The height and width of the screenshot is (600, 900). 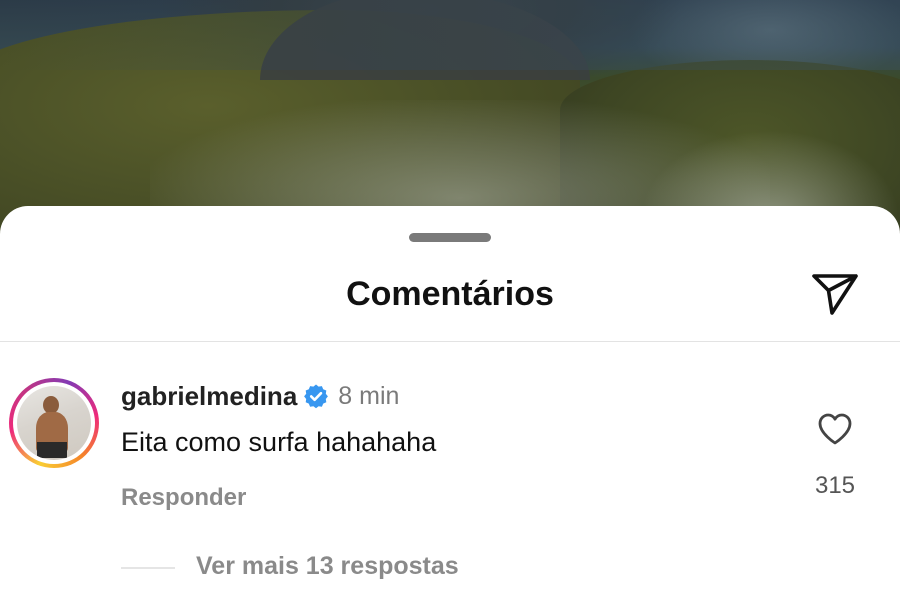 What do you see at coordinates (450, 237) in the screenshot?
I see `sheet-drag-handle` at bounding box center [450, 237].